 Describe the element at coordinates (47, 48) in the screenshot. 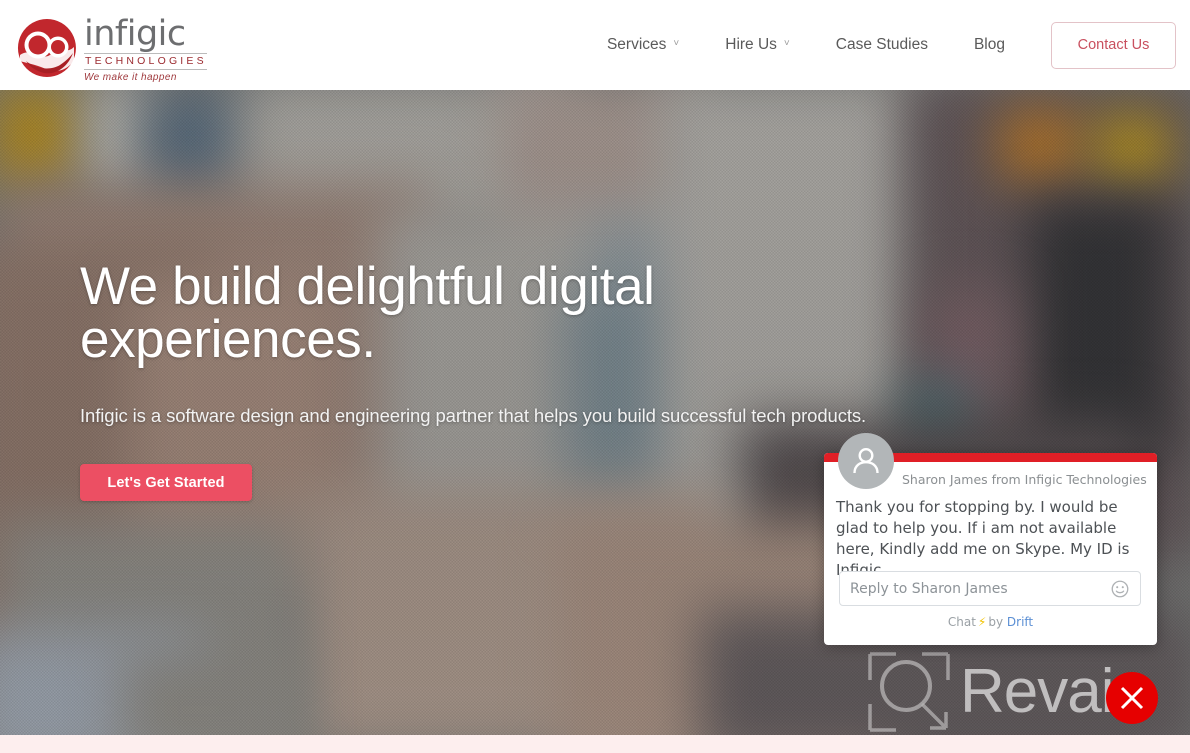

I see `infigic-logo-icon` at that location.